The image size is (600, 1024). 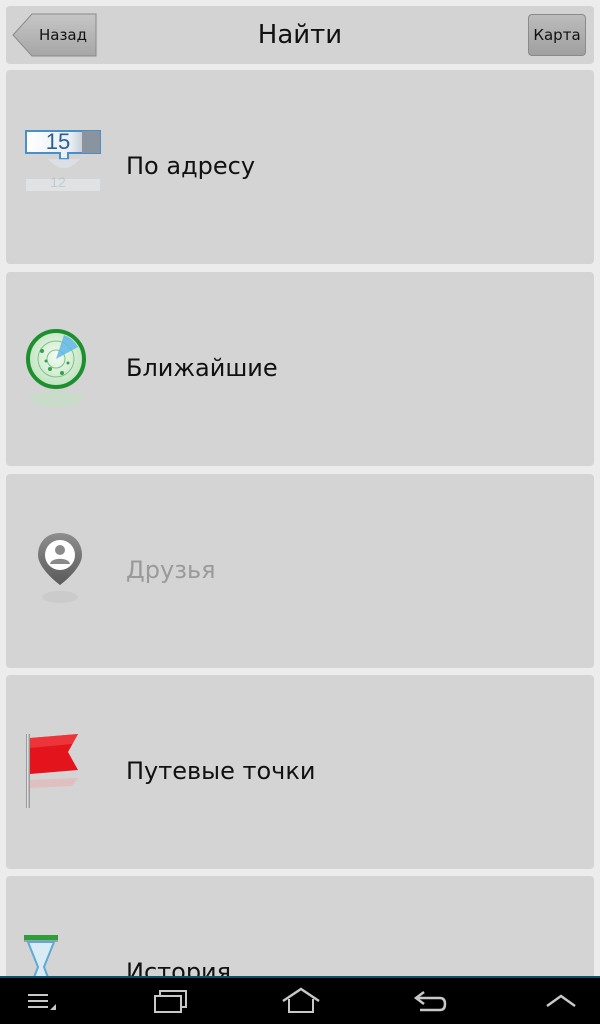 I want to click on svg-text: 15, so click(x=58, y=141).